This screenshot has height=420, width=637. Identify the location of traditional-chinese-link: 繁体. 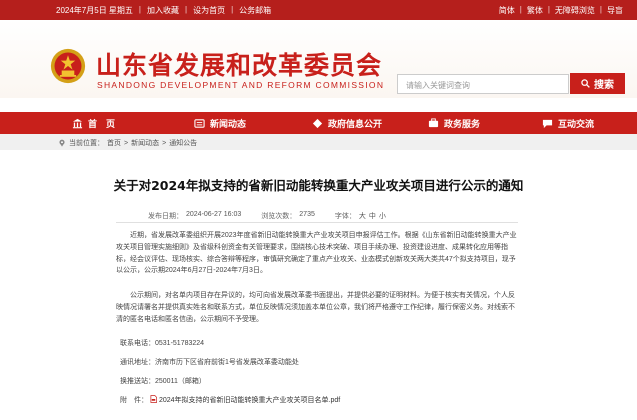
(535, 10).